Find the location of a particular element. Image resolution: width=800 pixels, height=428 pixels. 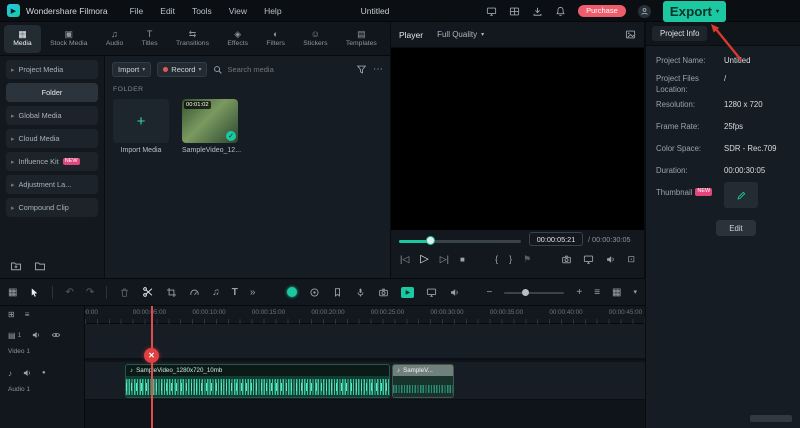

export-dropdown-chevron-icon: ▾ is located at coordinates (717, 11).